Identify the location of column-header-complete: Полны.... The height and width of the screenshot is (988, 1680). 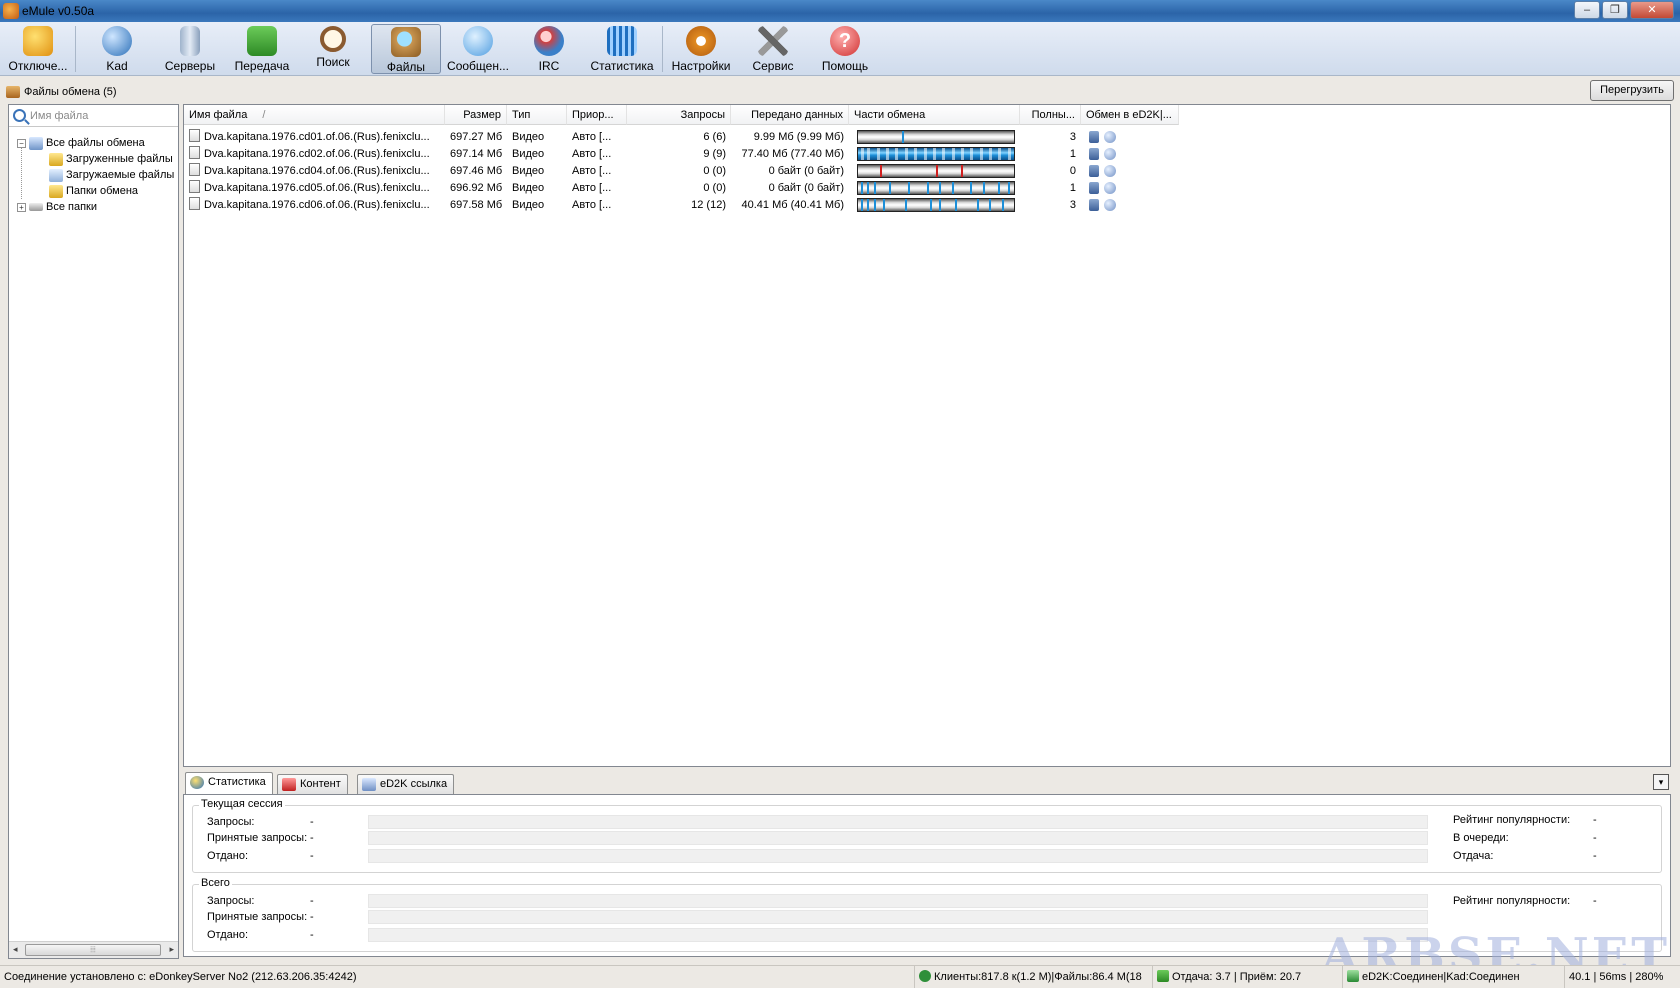
(1050, 115).